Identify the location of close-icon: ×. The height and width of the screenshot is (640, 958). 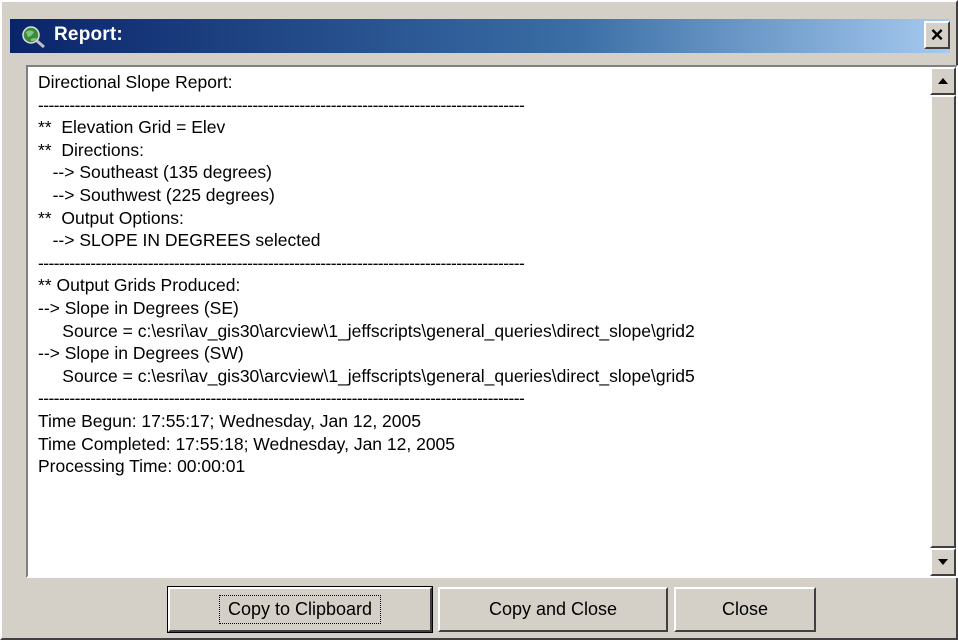
(937, 34).